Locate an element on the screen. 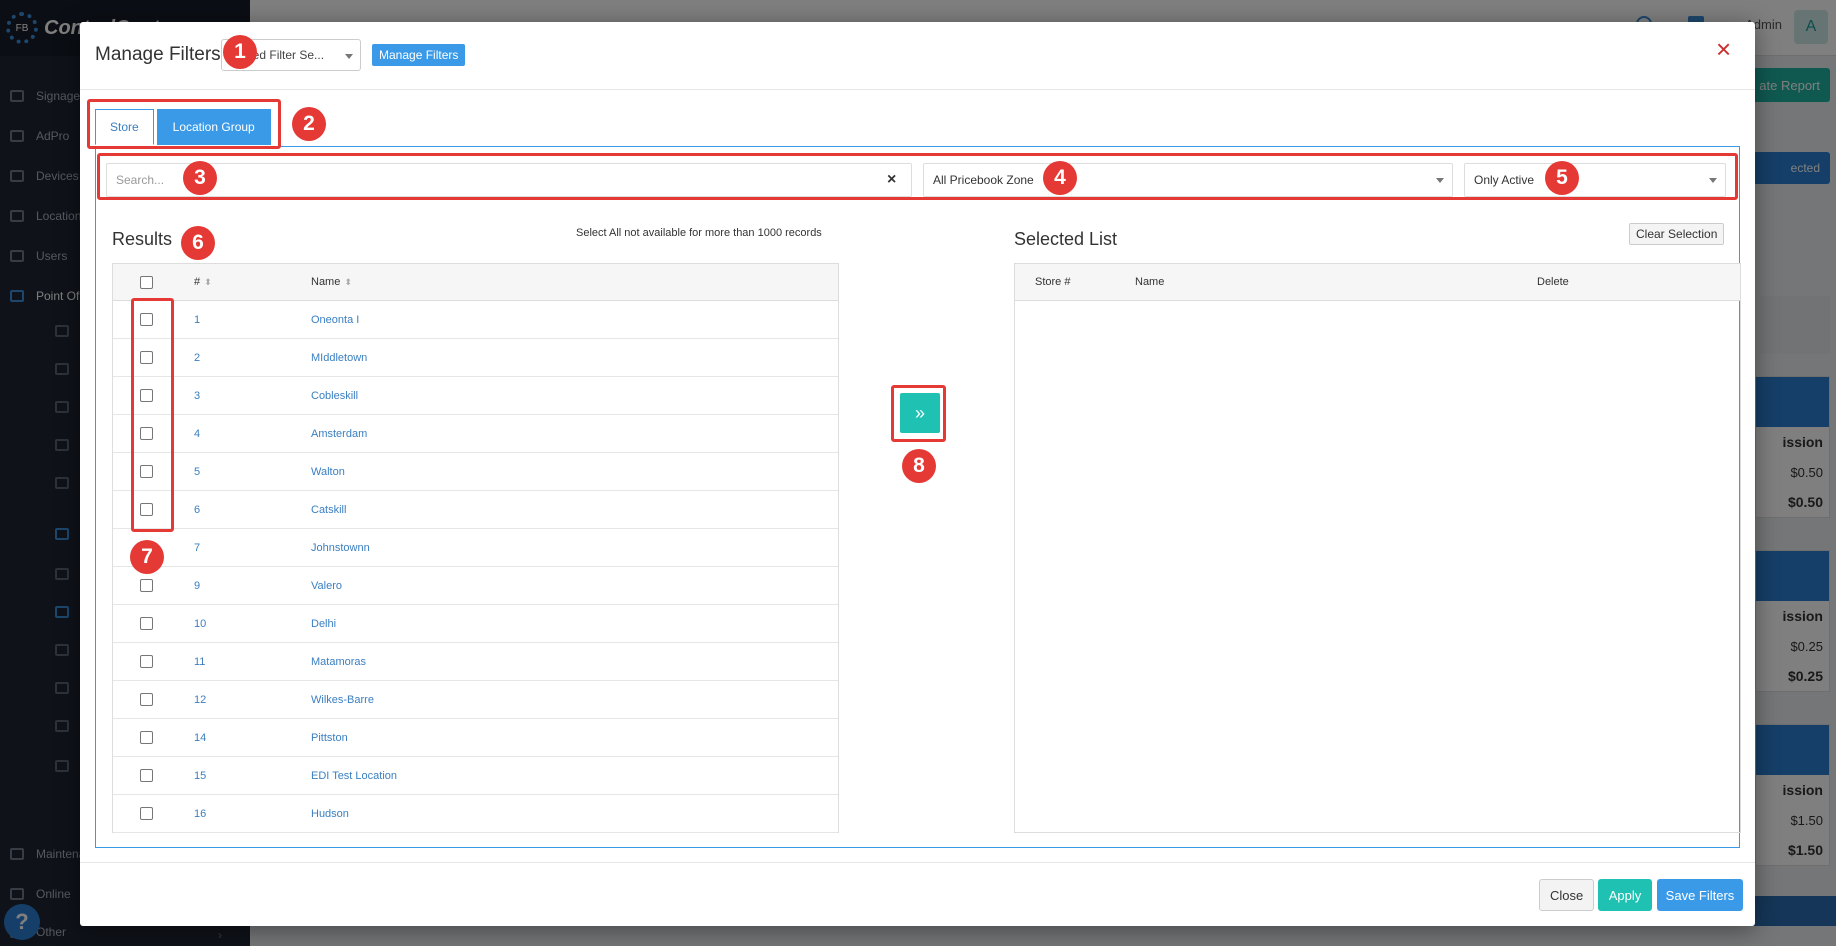 Image resolution: width=1836 pixels, height=946 pixels. table-row: 3 Cobleskill is located at coordinates (475, 396).